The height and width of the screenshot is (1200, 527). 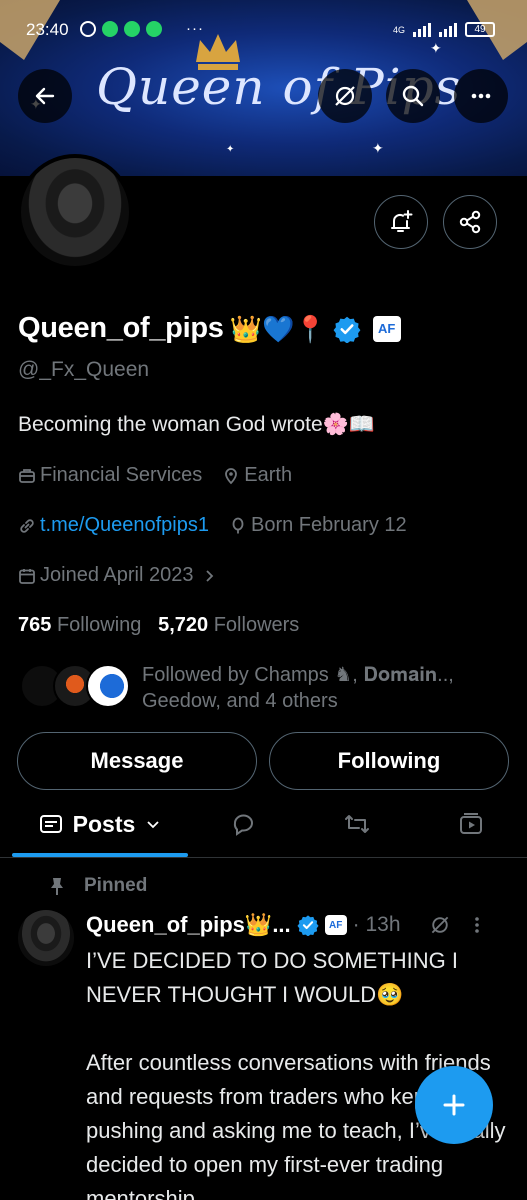 I want to click on followers-link: 5,720 Followers, so click(x=228, y=625).